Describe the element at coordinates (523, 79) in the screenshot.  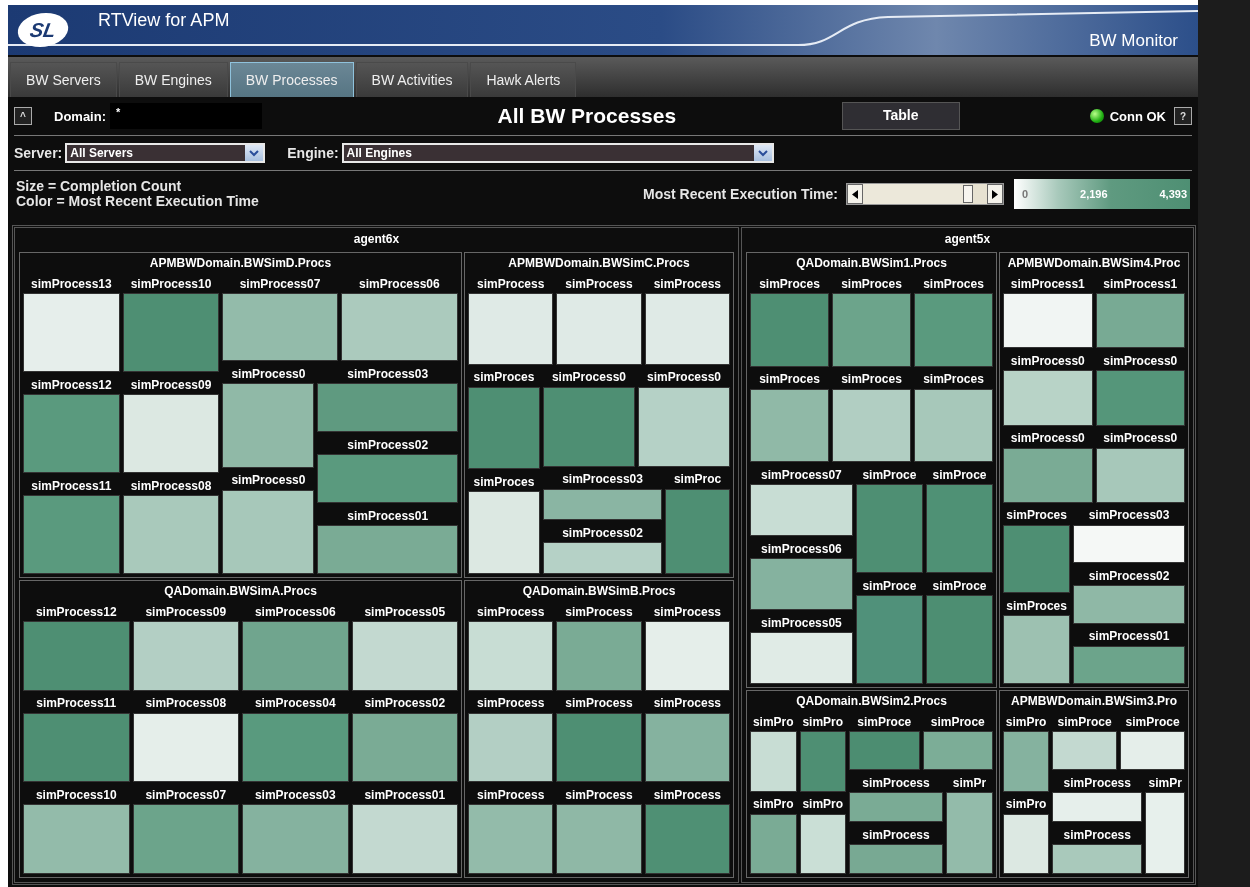
I see `tab: Hawk Alerts` at that location.